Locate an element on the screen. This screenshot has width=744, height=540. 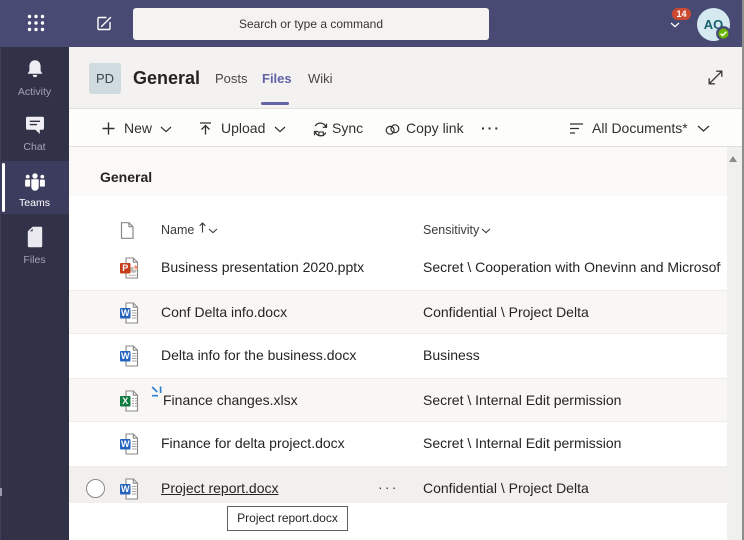
svg-text: P is located at coordinates (125, 268).